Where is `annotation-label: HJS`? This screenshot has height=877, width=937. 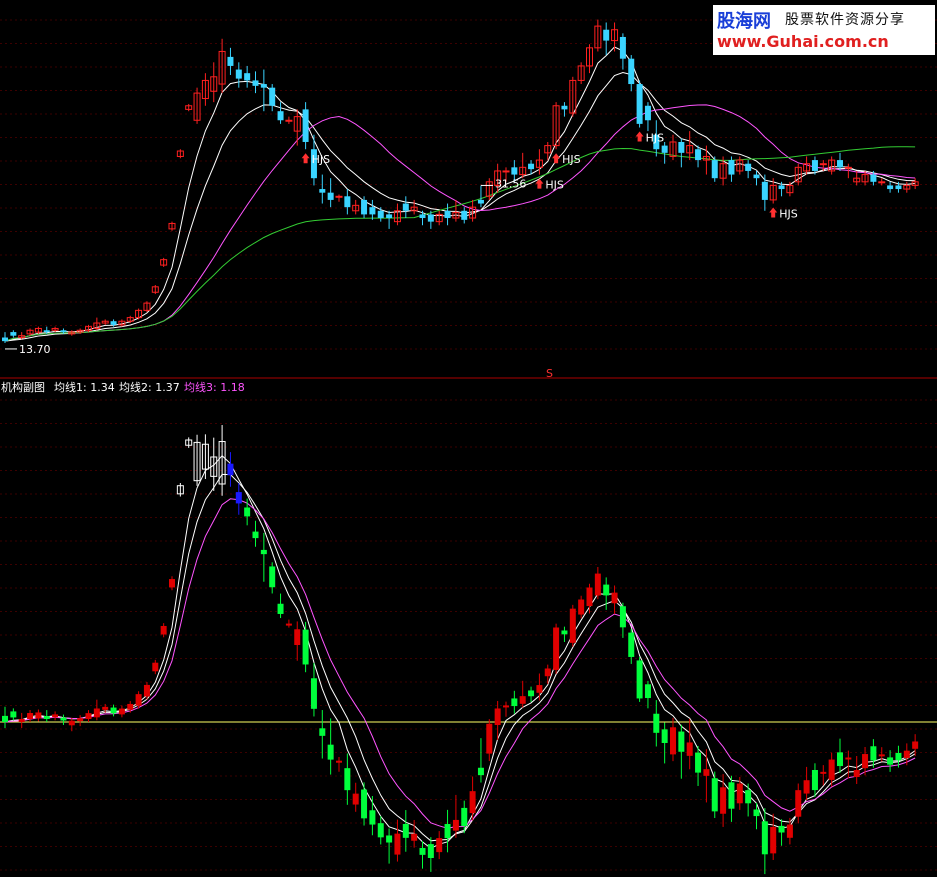 annotation-label: HJS is located at coordinates (321, 159).